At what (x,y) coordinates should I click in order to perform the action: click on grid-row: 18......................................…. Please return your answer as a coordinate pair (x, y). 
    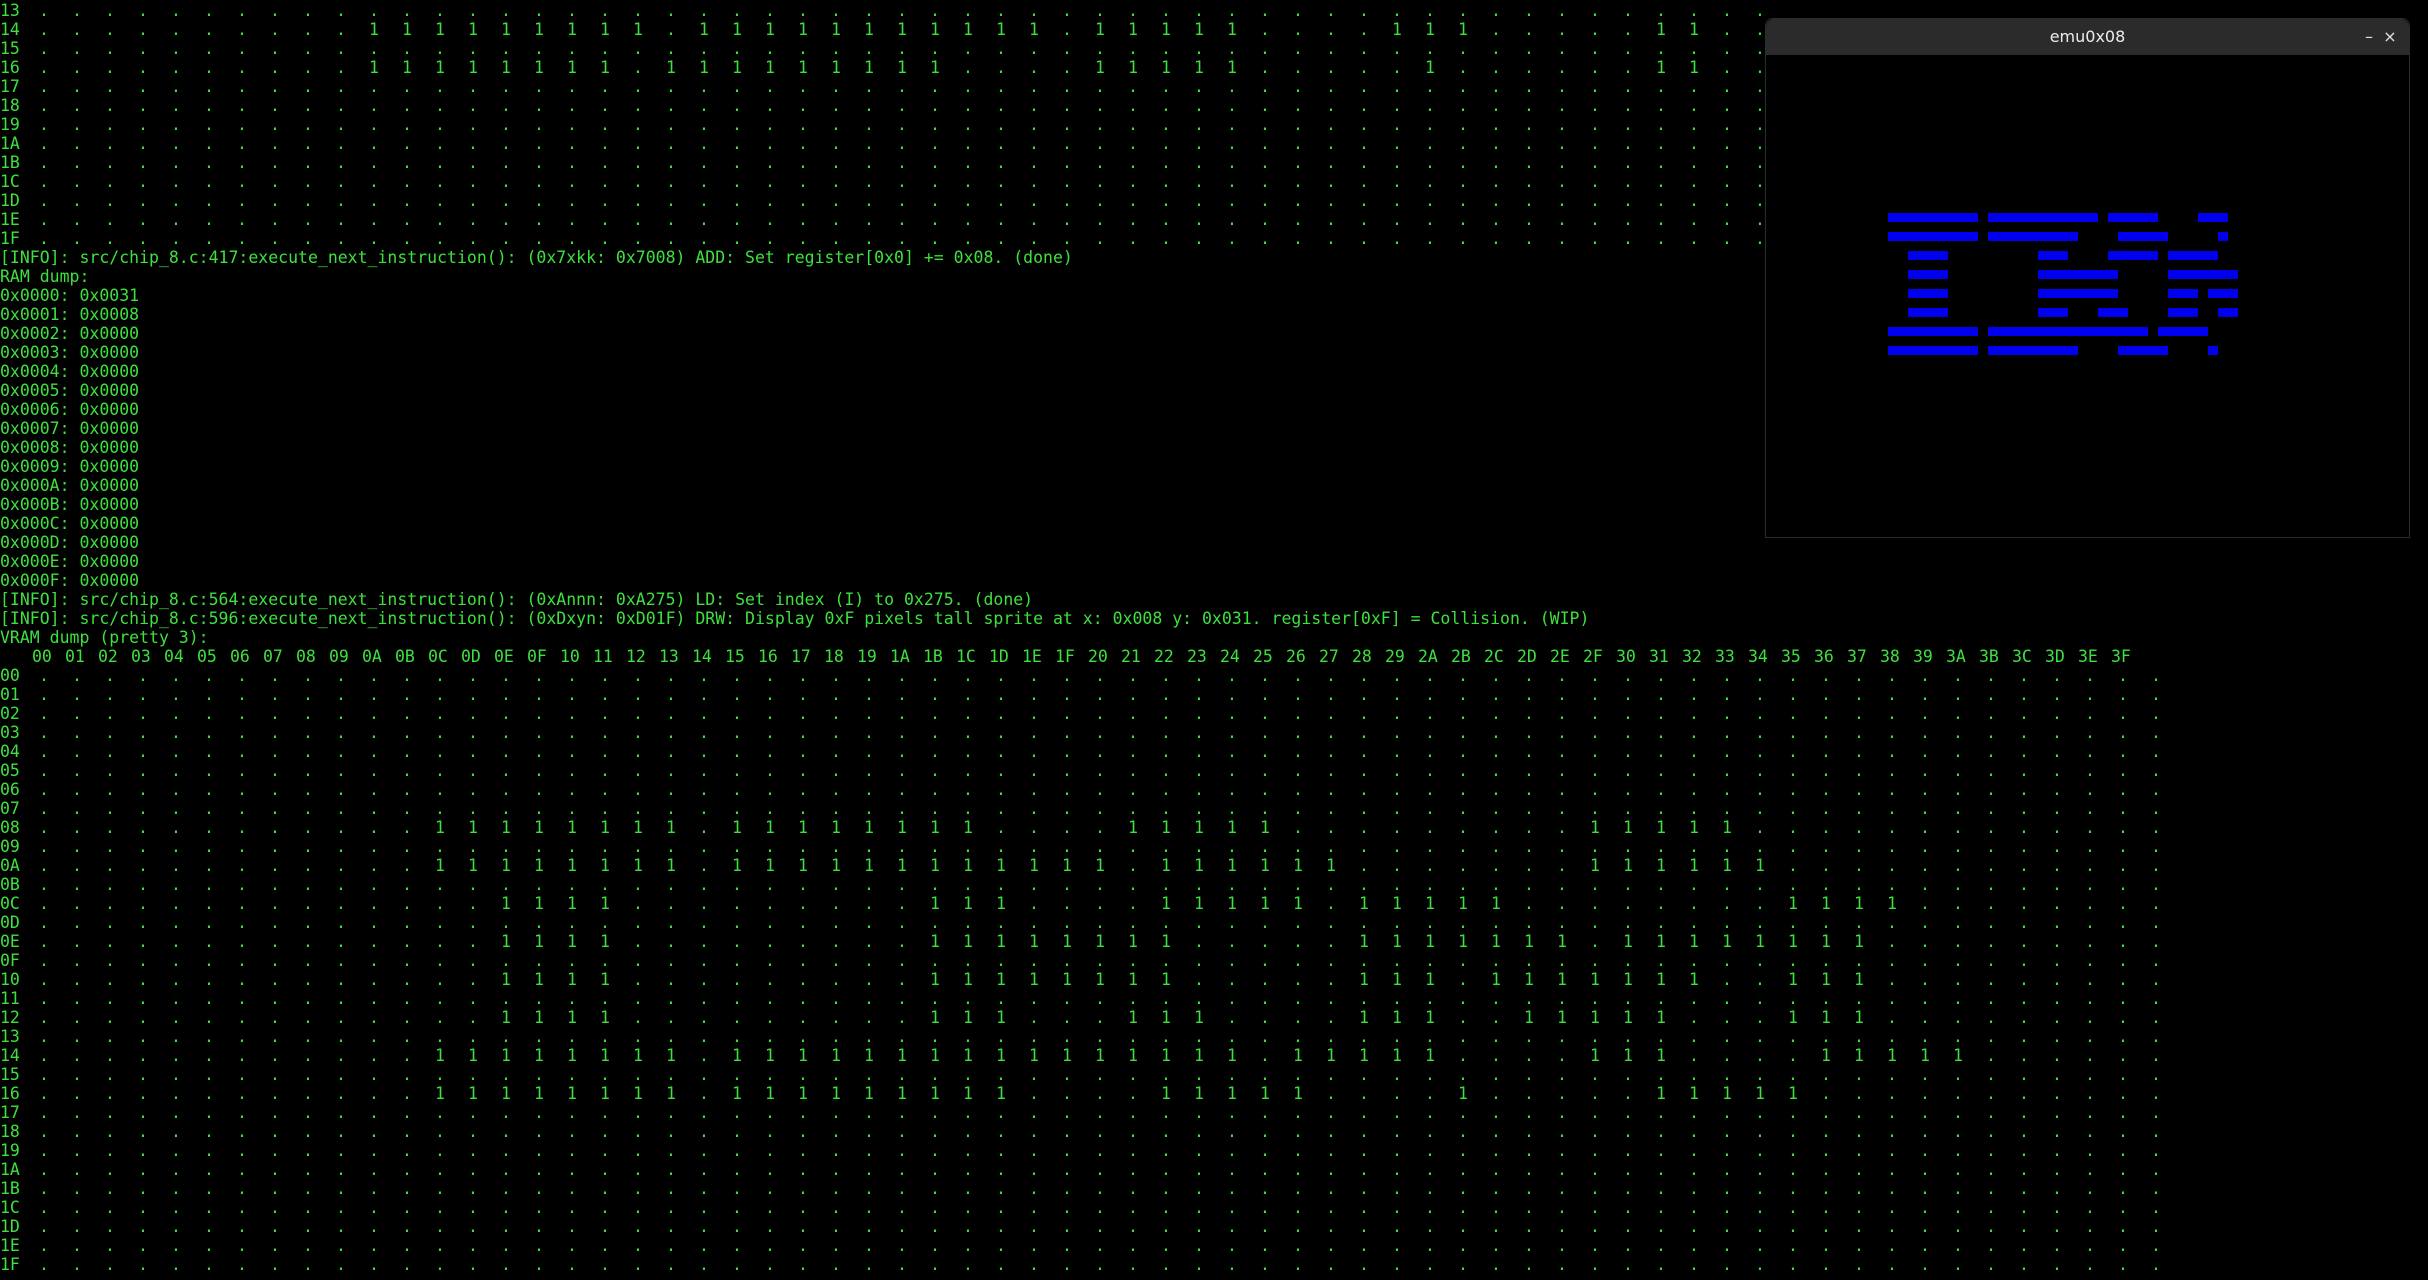
    Looking at the image, I should click on (1080, 1131).